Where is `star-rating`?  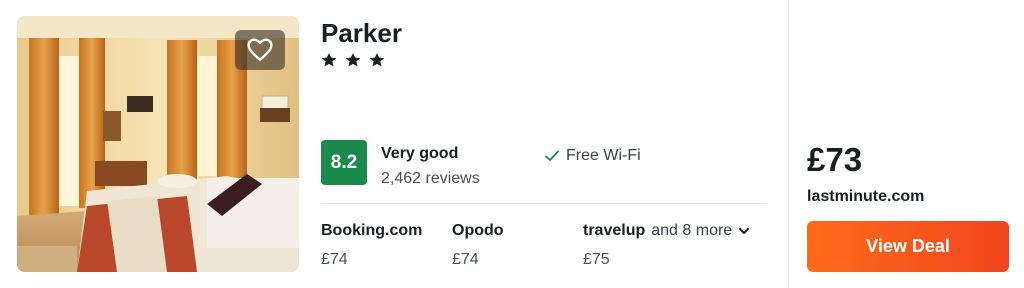
star-rating is located at coordinates (353, 60).